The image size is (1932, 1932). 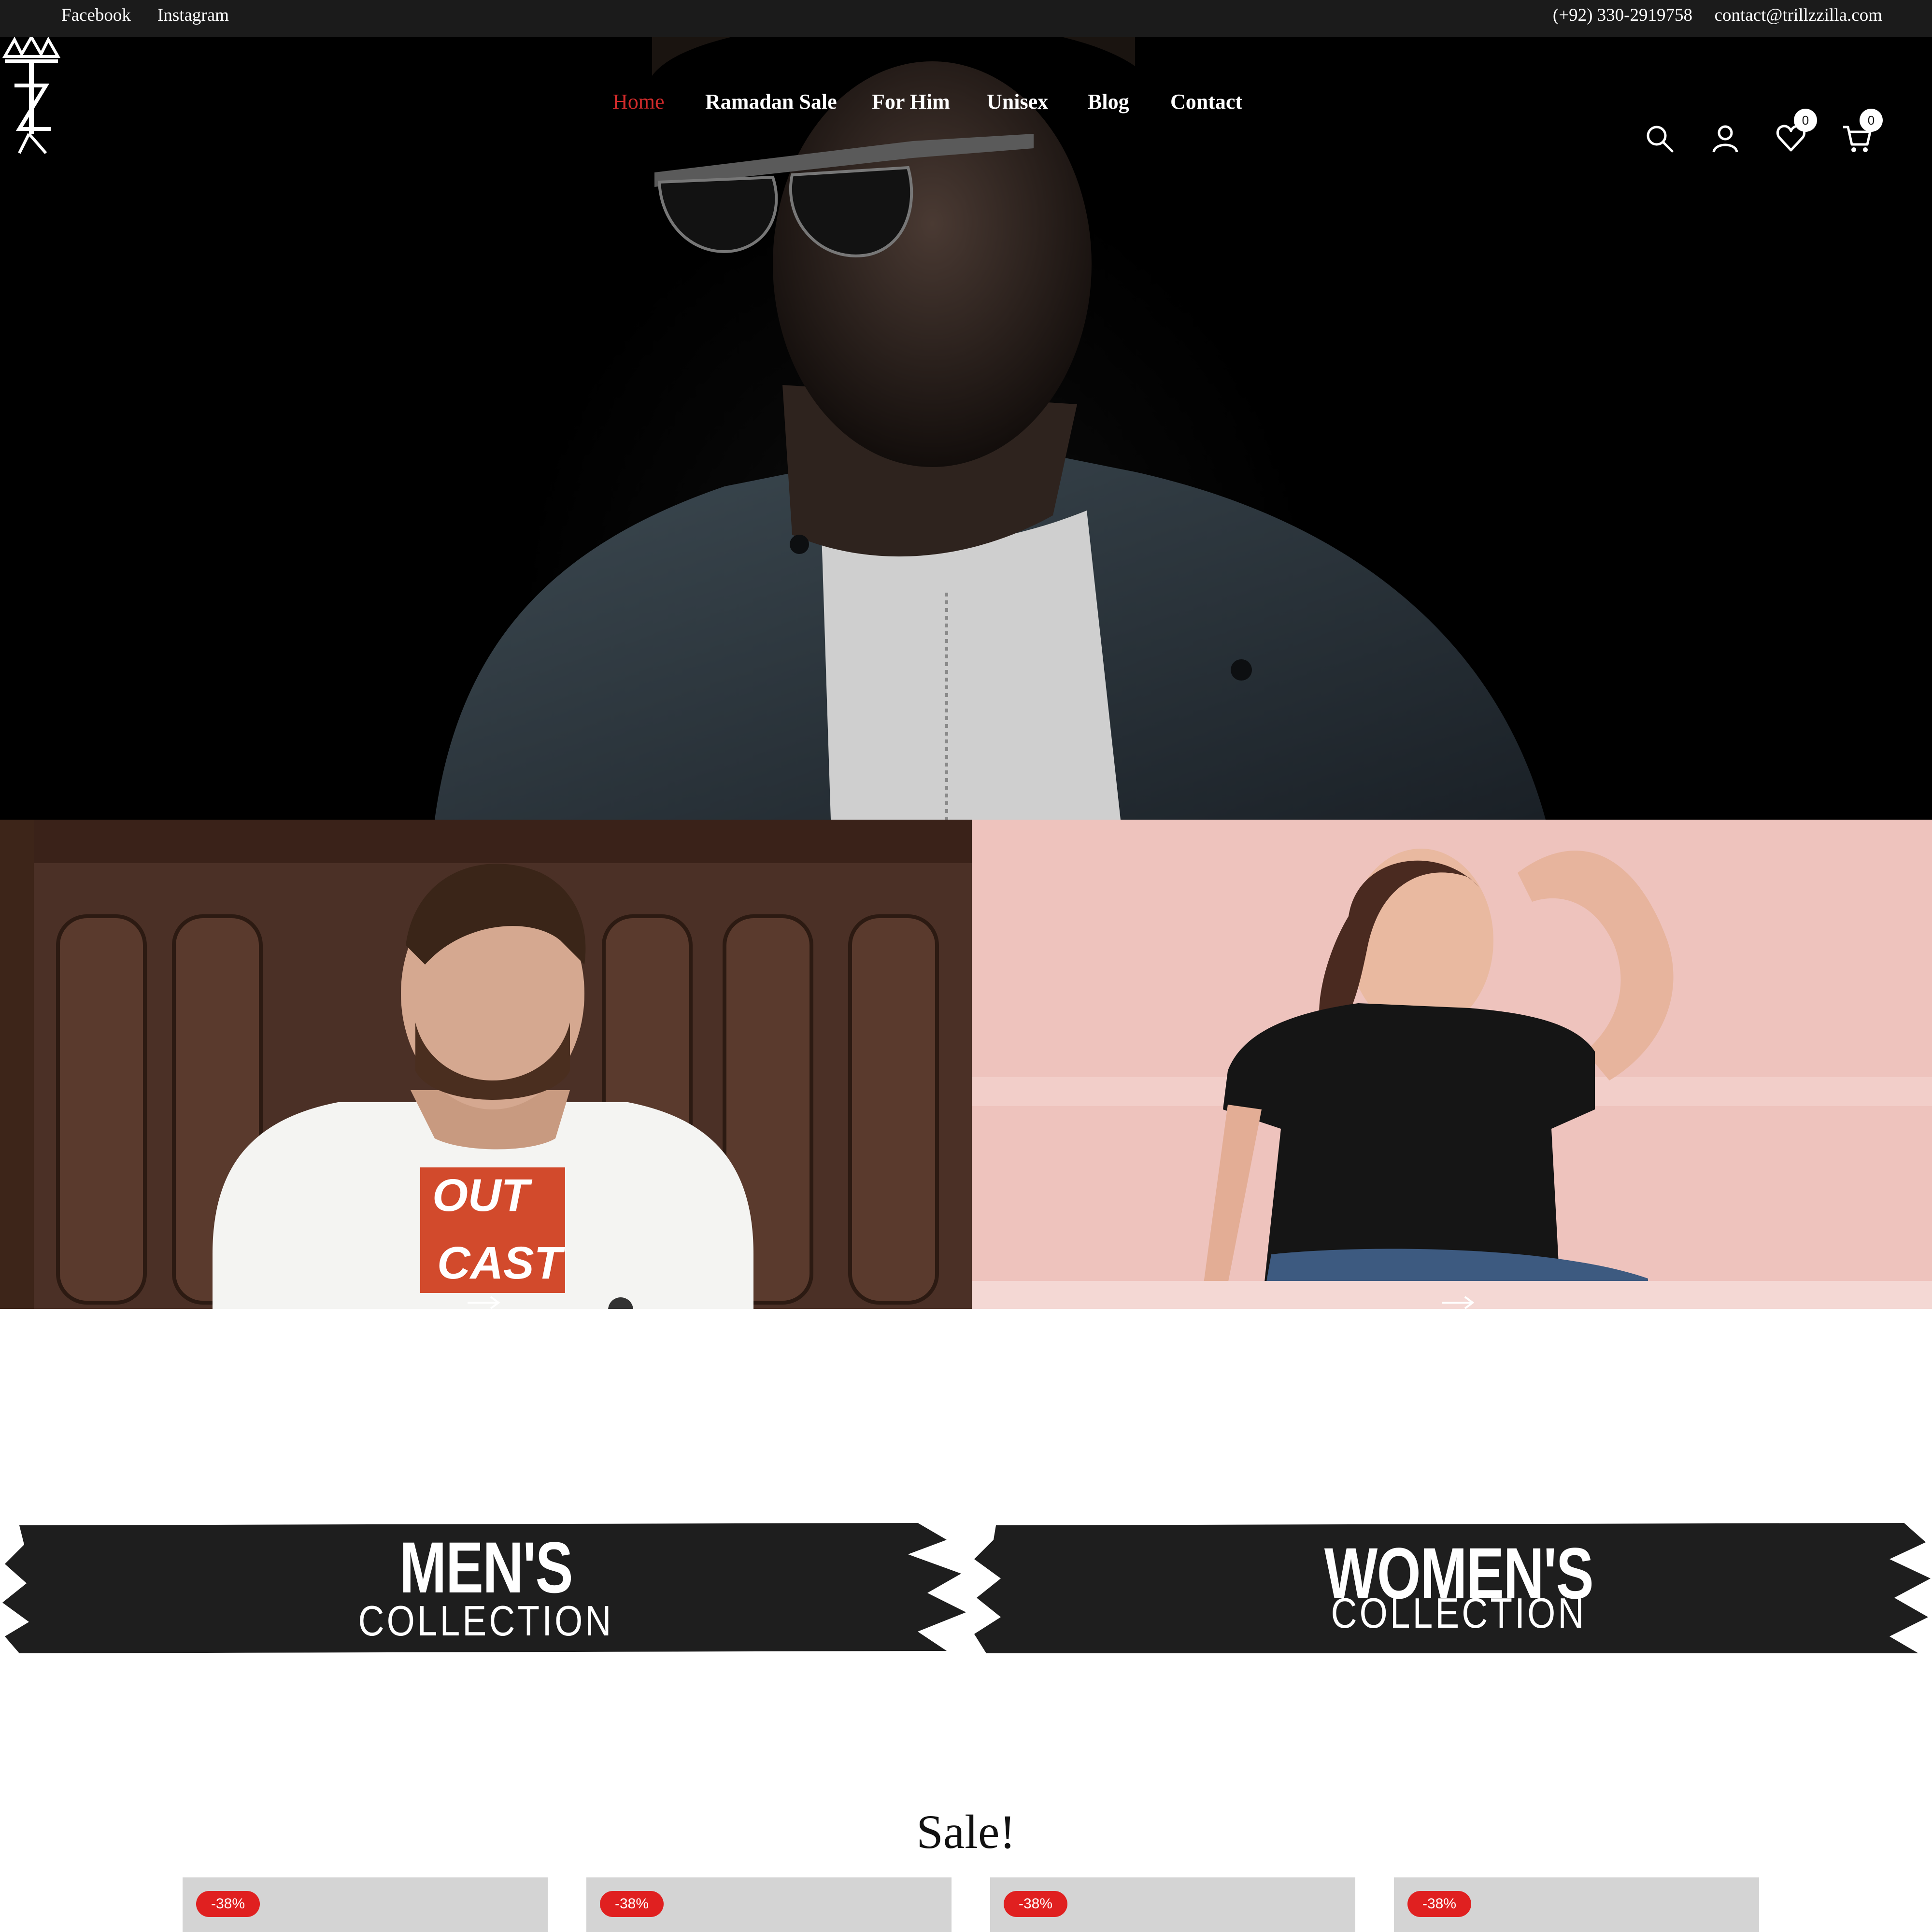 I want to click on instagram-link: Instagram, so click(x=193, y=18).